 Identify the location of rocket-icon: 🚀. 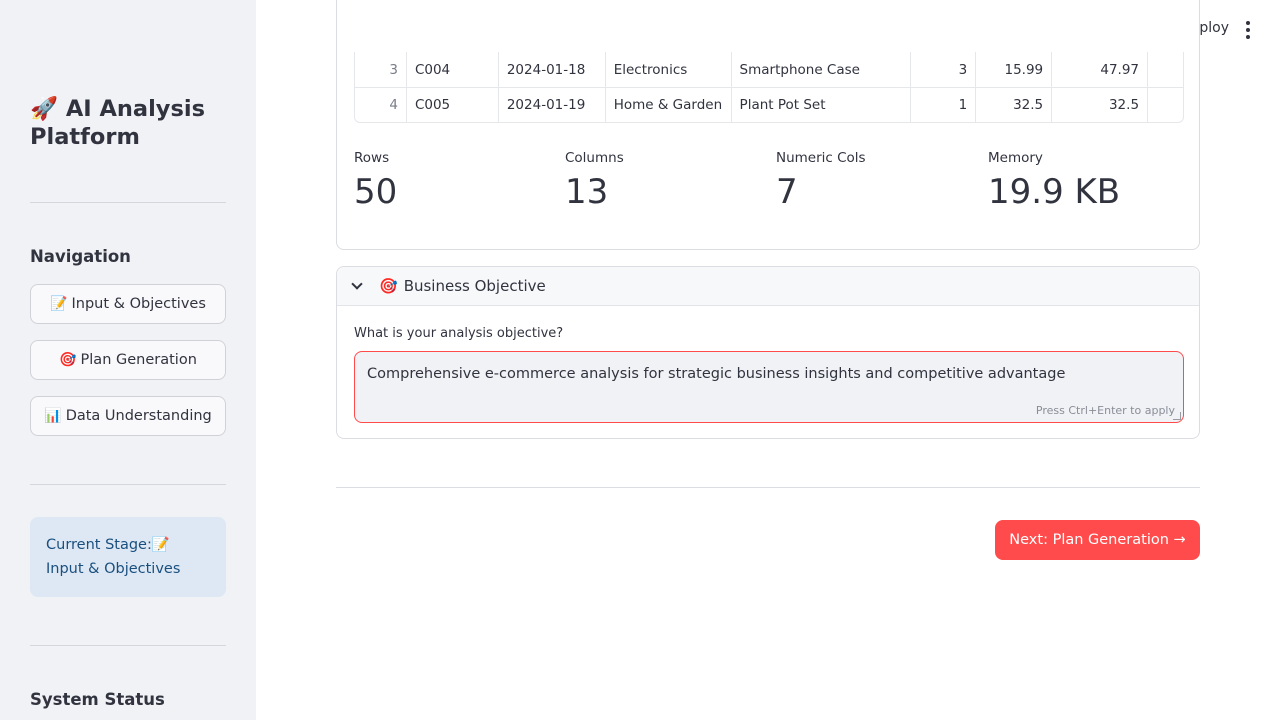
(44, 109).